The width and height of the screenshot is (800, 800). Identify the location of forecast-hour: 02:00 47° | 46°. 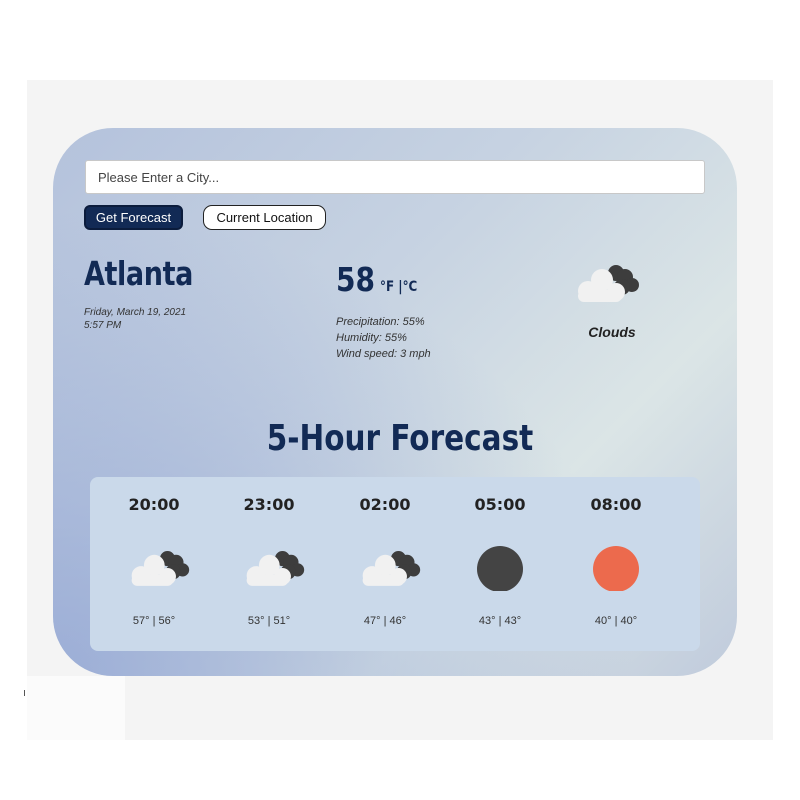
(385, 564).